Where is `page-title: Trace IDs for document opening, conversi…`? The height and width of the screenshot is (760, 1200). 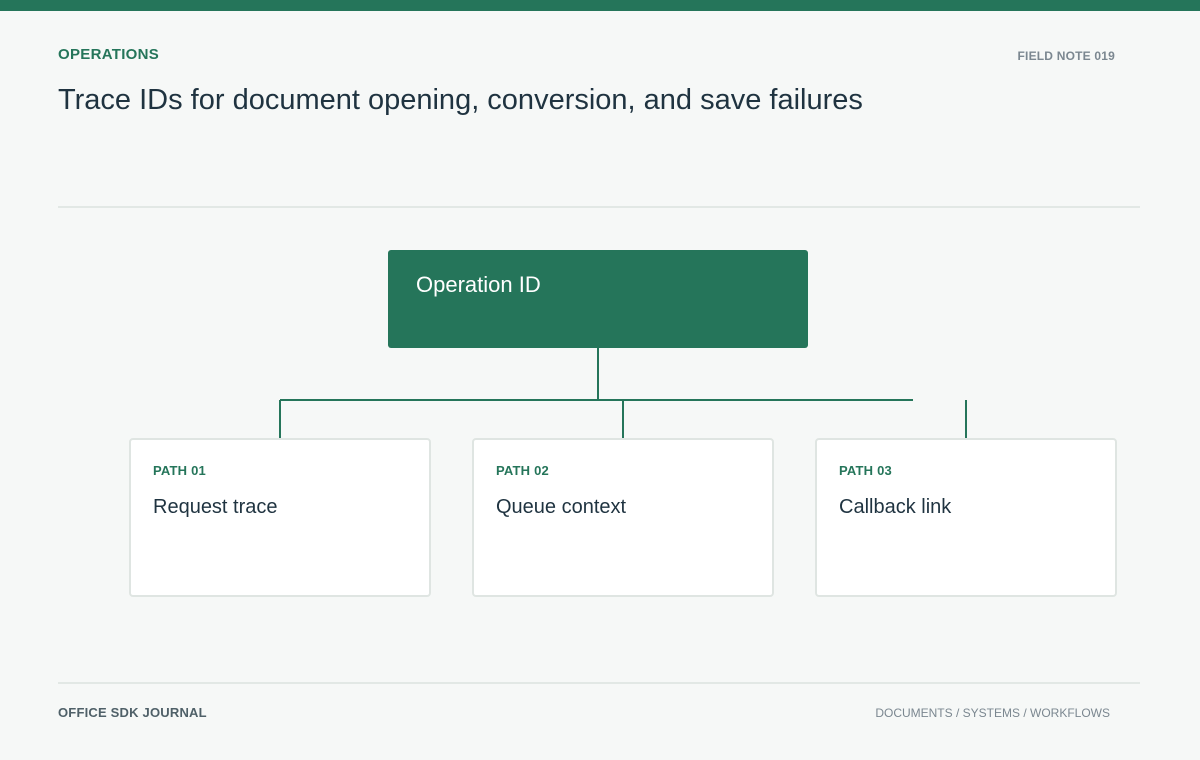
page-title: Trace IDs for document opening, conversi… is located at coordinates (460, 100).